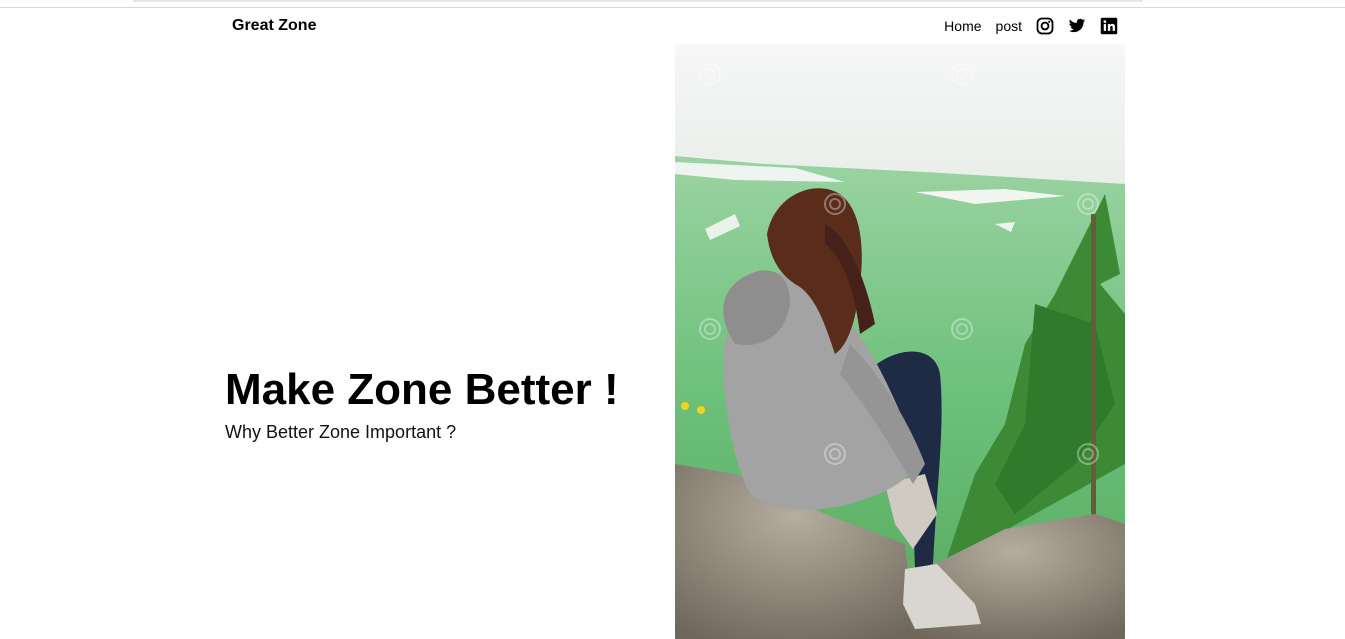  I want to click on brand-logo-text: Great Zone, so click(274, 26).